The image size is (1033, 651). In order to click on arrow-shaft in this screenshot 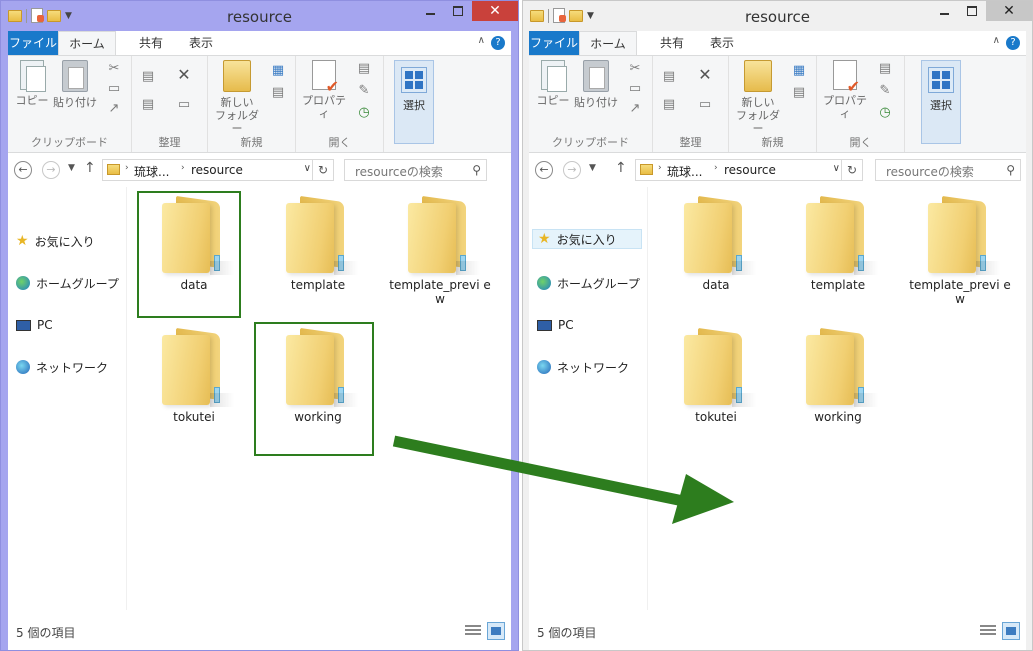, I will do `click(541, 471)`.